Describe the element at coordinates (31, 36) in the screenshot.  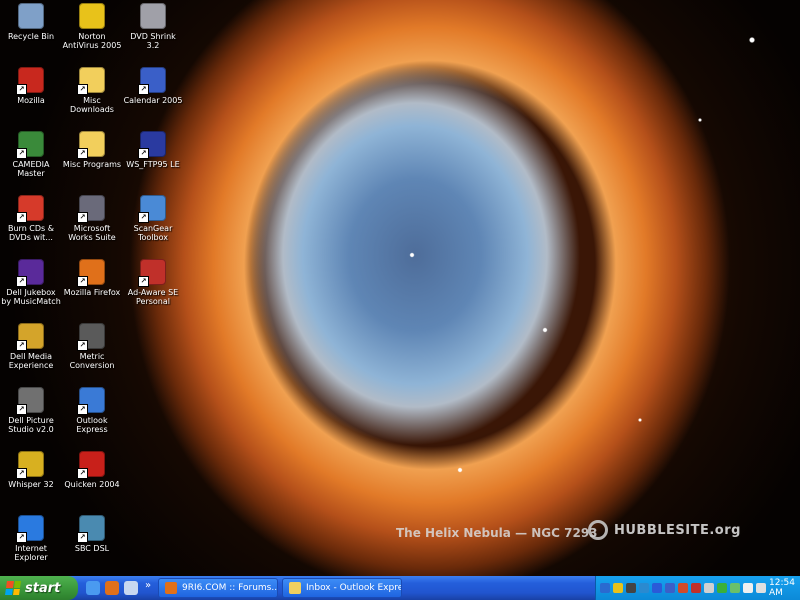
I see `desktop-icon-label: Recycle Bin` at that location.